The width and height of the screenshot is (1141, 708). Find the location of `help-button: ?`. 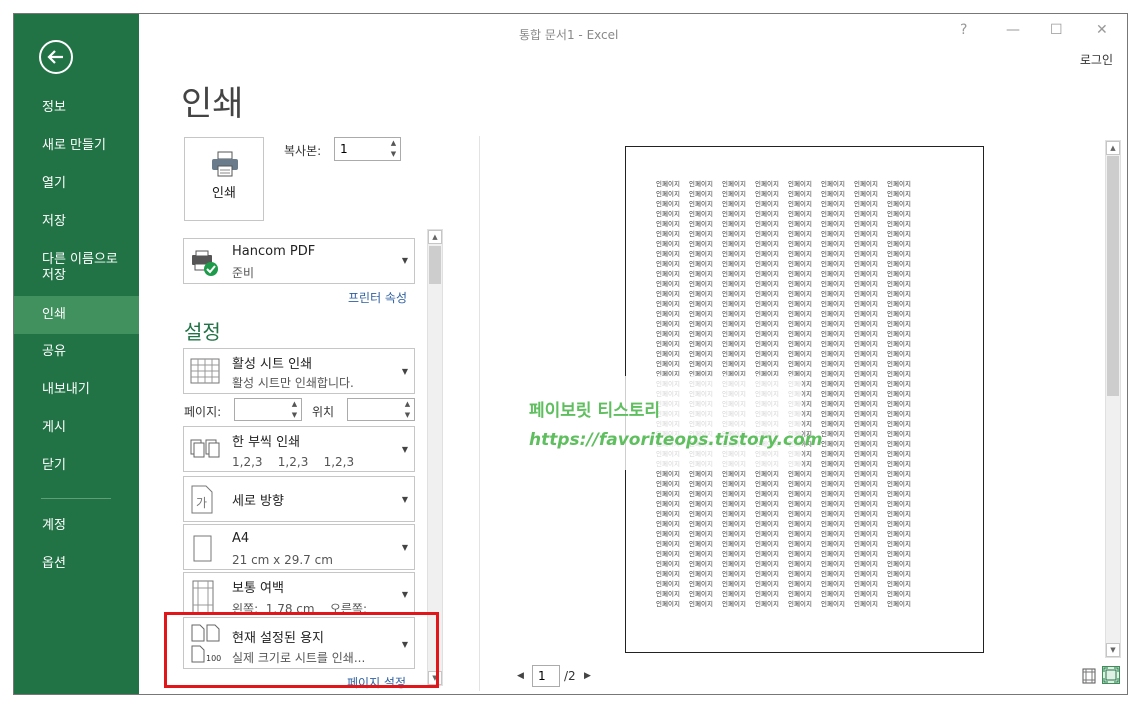

help-button: ? is located at coordinates (963, 30).